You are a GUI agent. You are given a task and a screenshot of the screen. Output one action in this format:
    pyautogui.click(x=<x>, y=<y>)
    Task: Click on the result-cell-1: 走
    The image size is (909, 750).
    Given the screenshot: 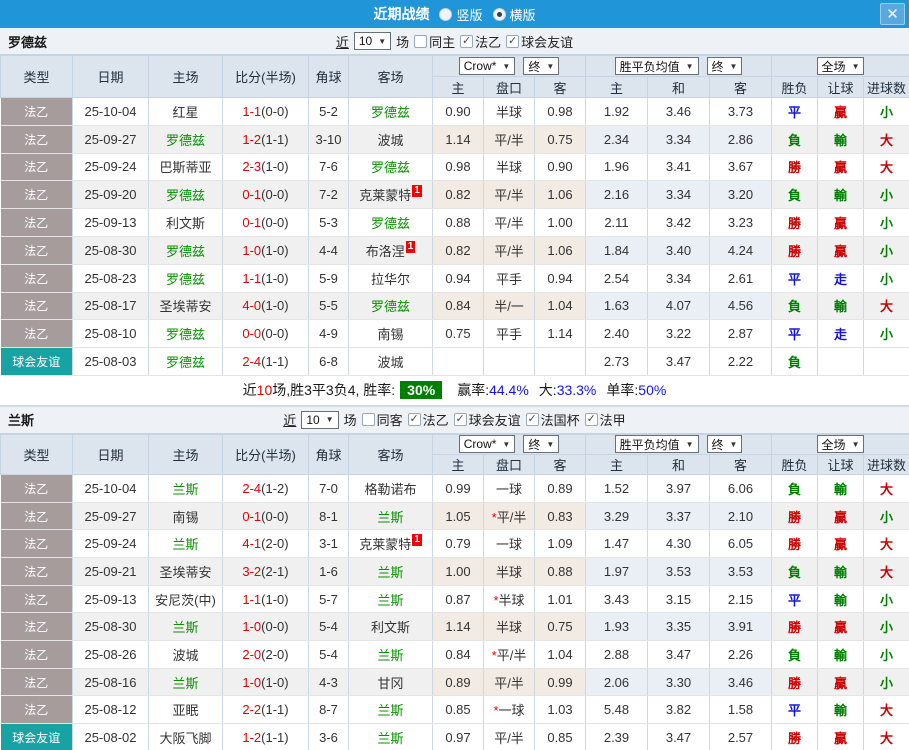 What is the action you would take?
    pyautogui.click(x=841, y=334)
    